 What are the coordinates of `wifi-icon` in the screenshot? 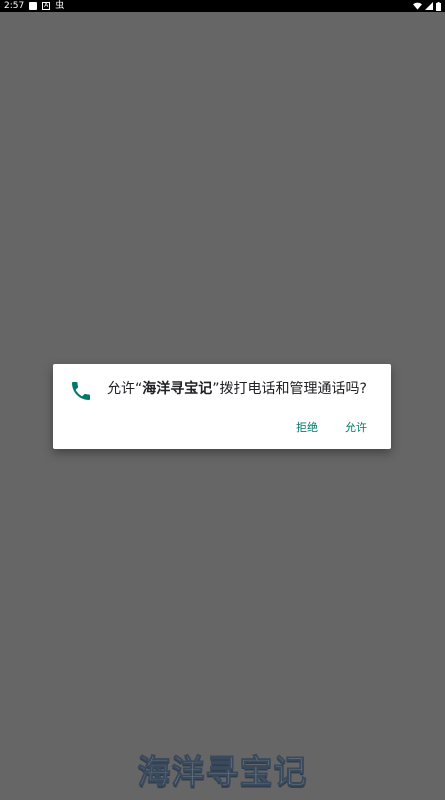 It's located at (417, 6).